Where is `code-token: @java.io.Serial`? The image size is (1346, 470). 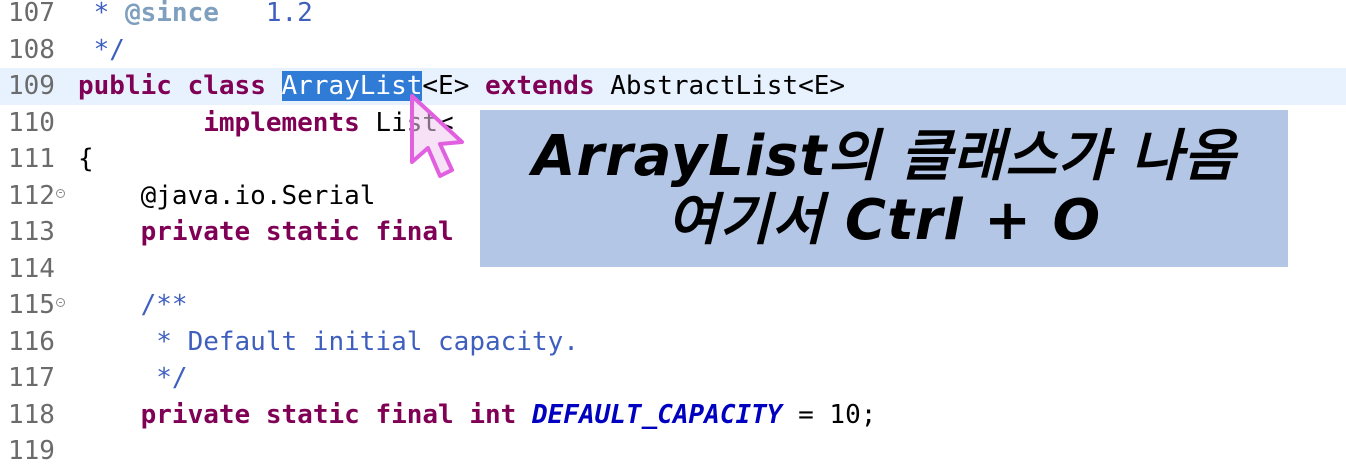 code-token: @java.io.Serial is located at coordinates (227, 195).